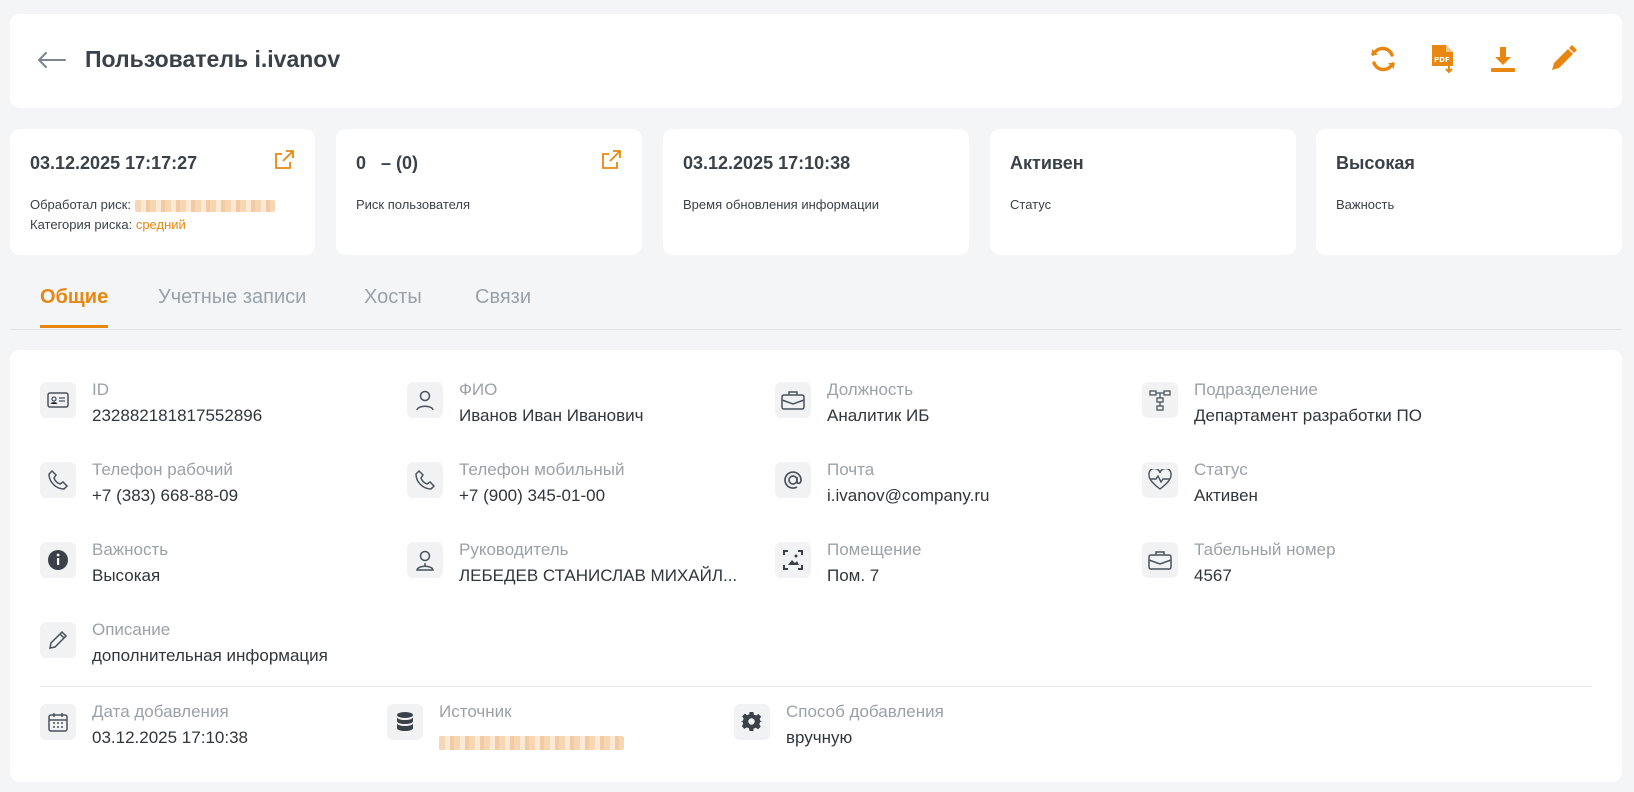 Image resolution: width=1634 pixels, height=792 pixels. Describe the element at coordinates (1308, 415) in the screenshot. I see `field-value: Департамент разработки ПО` at that location.